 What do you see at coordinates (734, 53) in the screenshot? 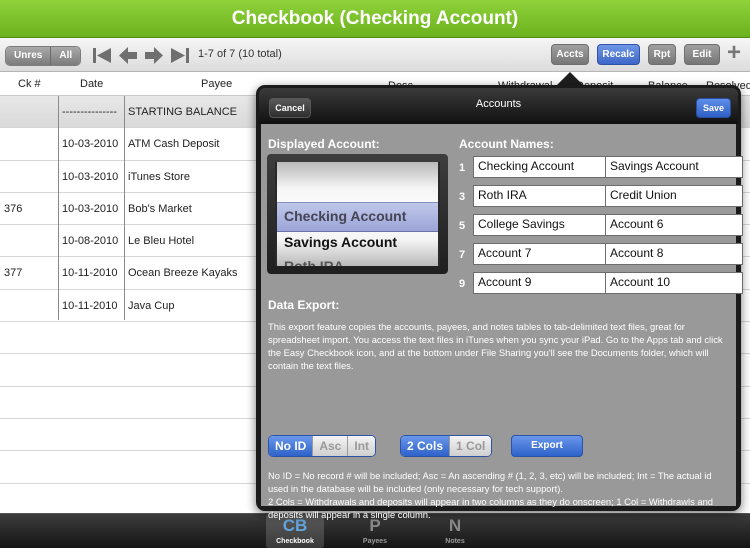
I see `add-icon: +` at bounding box center [734, 53].